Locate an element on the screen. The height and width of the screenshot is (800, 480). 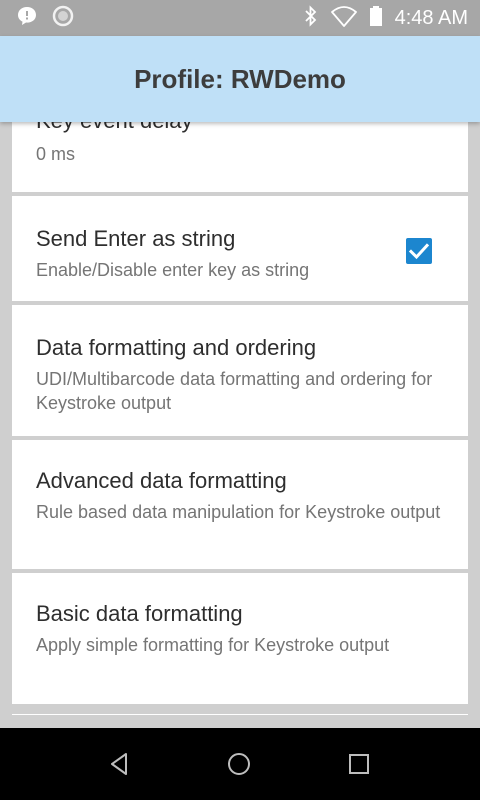
status-right-icons: 4:48 AM is located at coordinates (385, 18).